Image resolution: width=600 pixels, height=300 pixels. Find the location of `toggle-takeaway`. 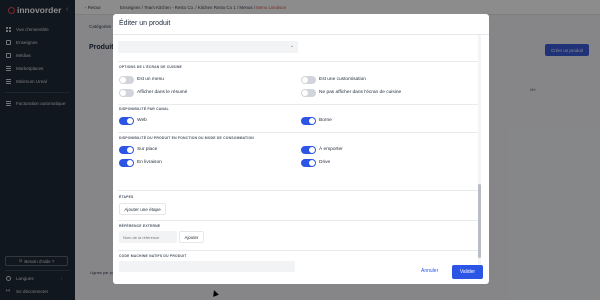

toggle-takeaway is located at coordinates (308, 150).